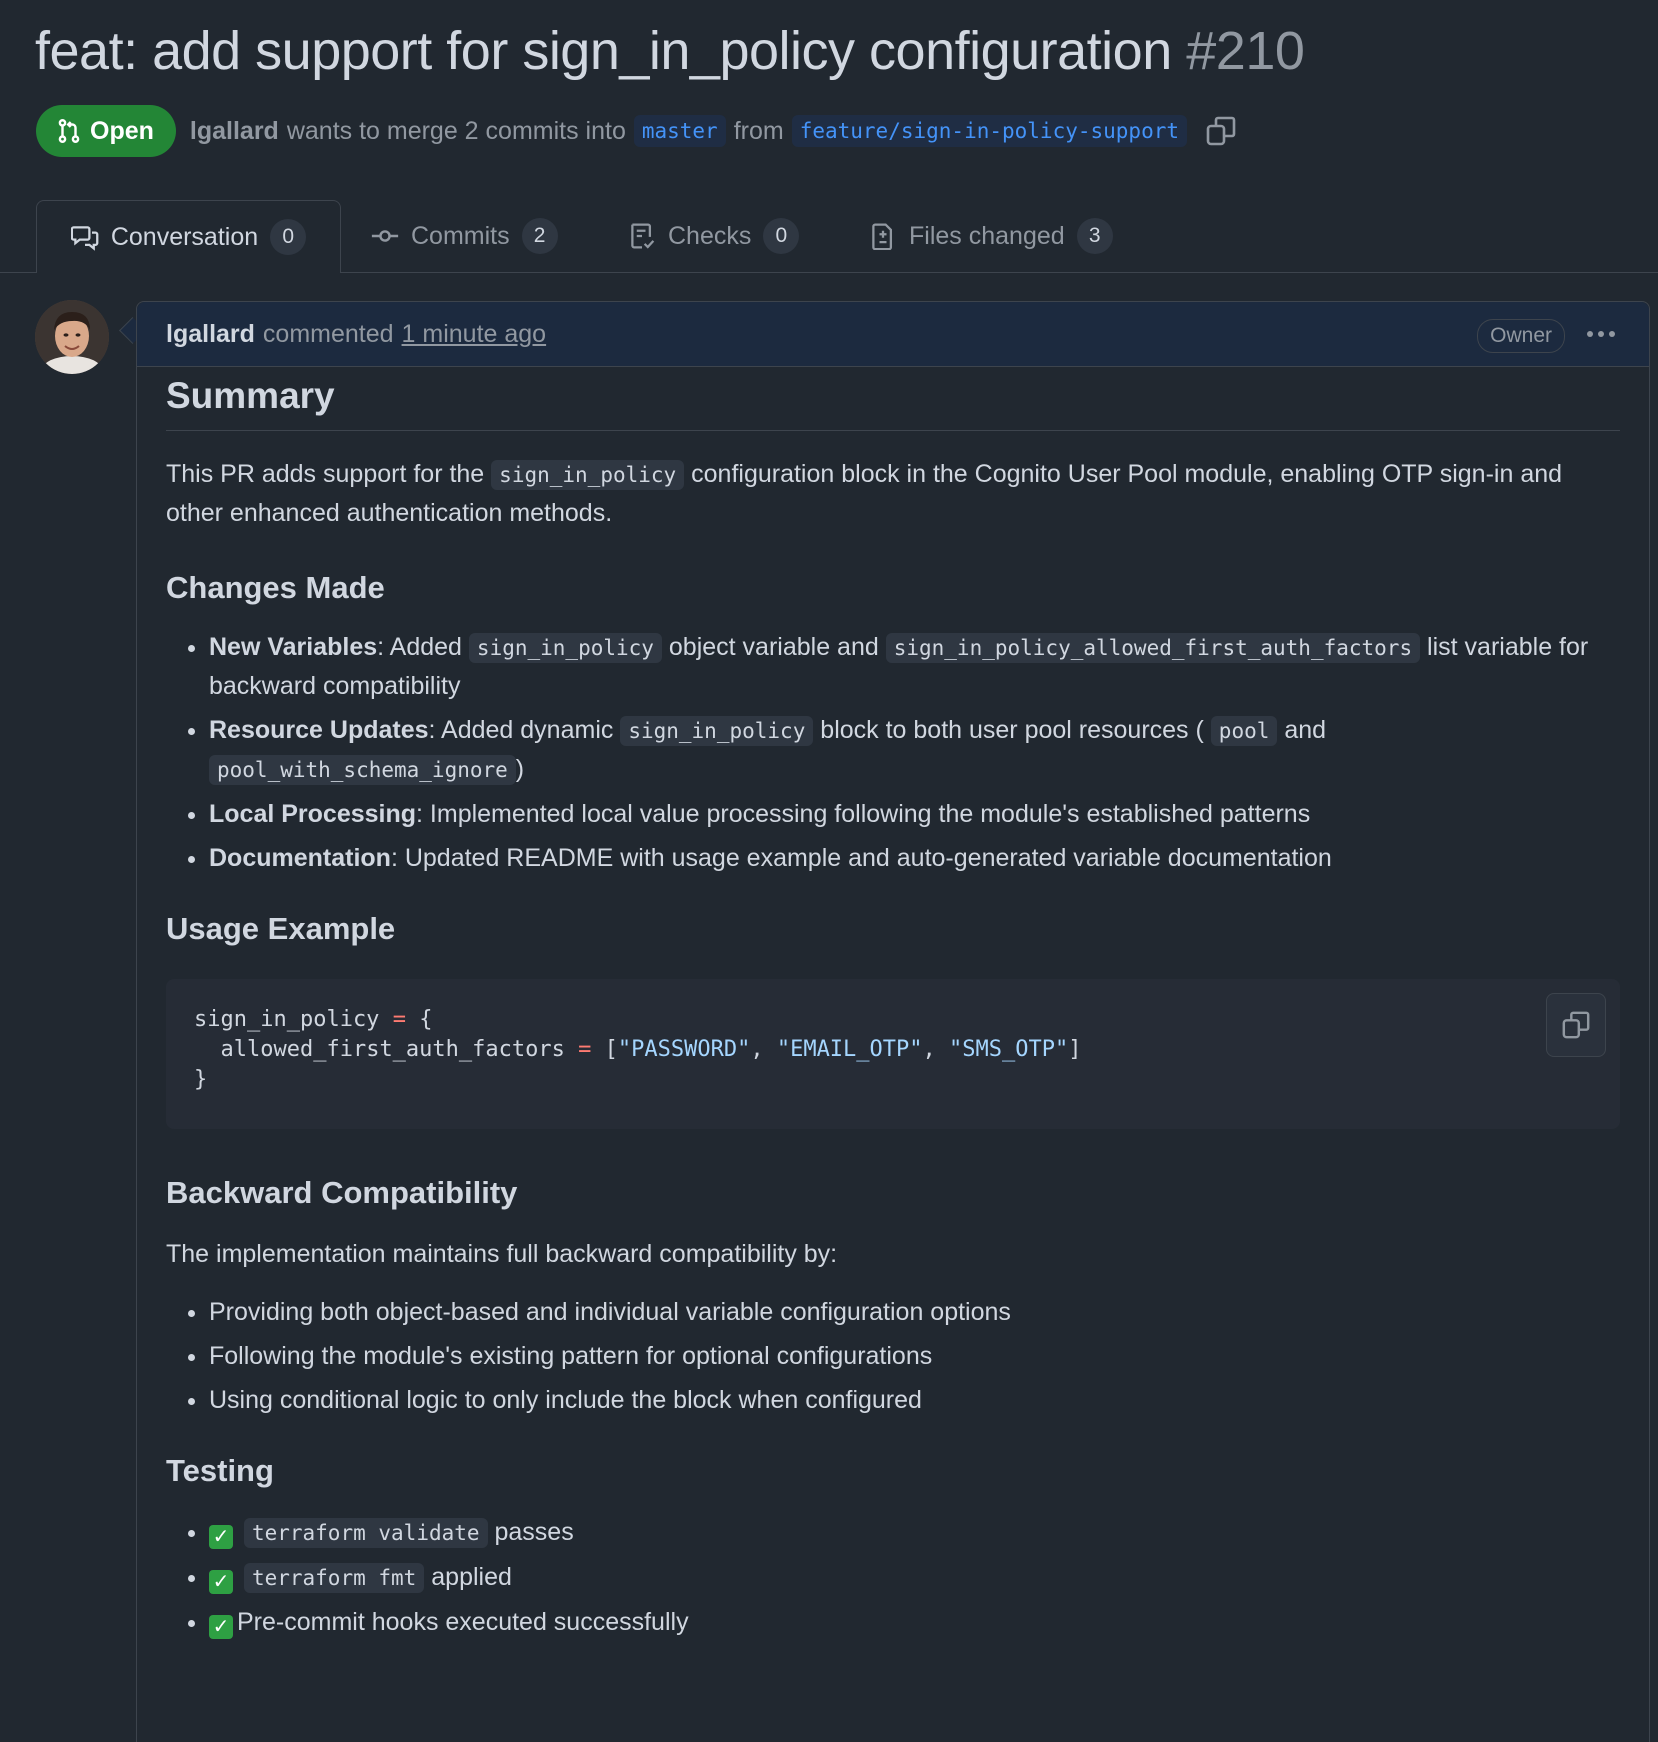  What do you see at coordinates (1521, 336) in the screenshot?
I see `owner-badge: Owner` at bounding box center [1521, 336].